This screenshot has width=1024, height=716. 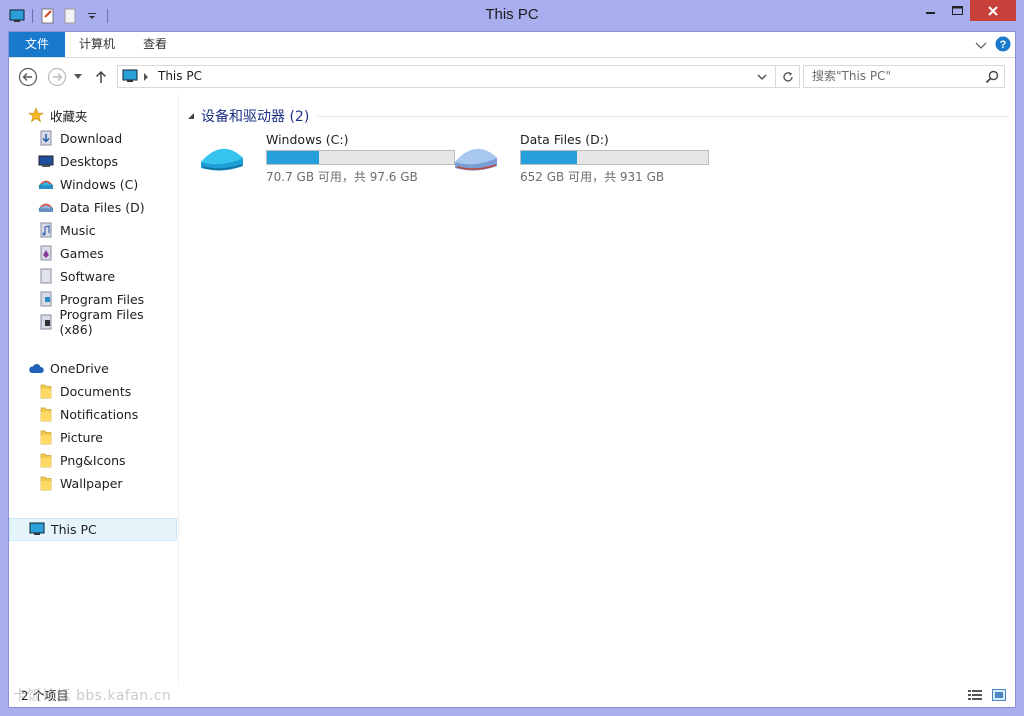 I want to click on sidebar-item-label: Program Files, so click(x=102, y=299).